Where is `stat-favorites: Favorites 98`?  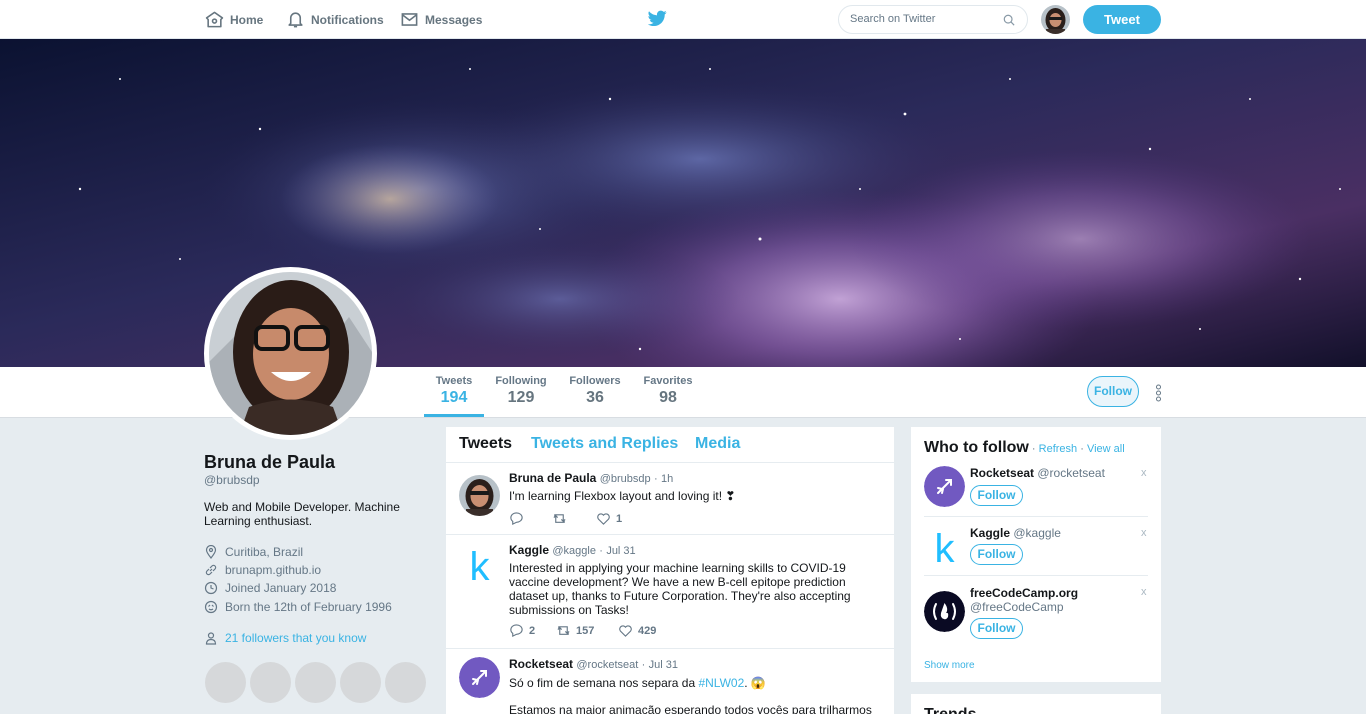
stat-favorites: Favorites 98 is located at coordinates (668, 391).